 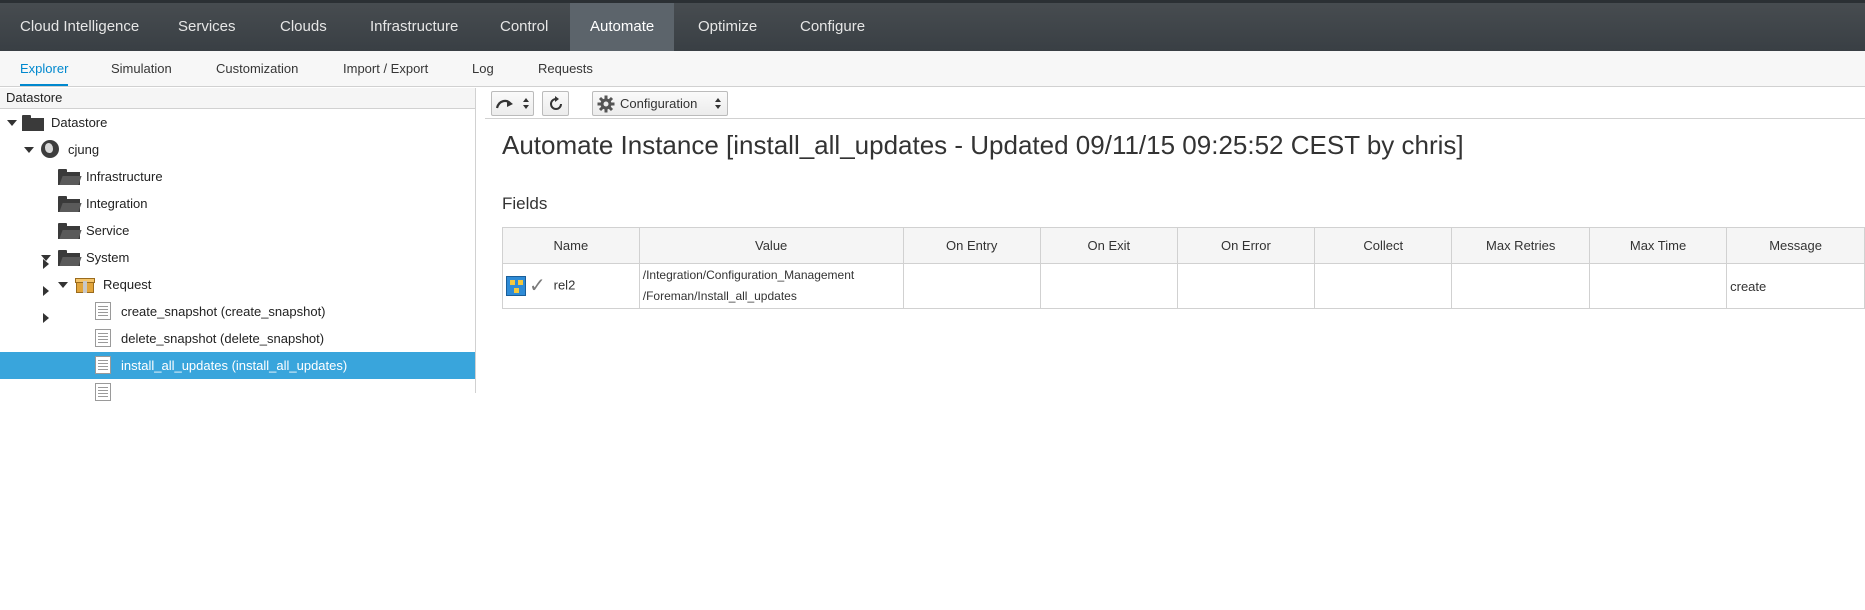 I want to click on value-line: /Integration/Configuration_Management, so click(x=748, y=275).